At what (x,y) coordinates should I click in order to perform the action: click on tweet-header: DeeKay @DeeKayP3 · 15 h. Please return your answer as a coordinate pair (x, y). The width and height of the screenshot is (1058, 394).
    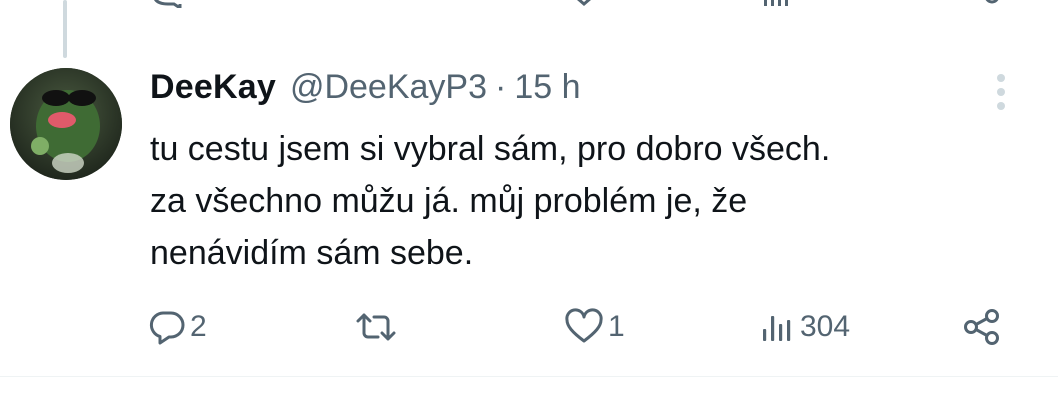
    Looking at the image, I should click on (365, 88).